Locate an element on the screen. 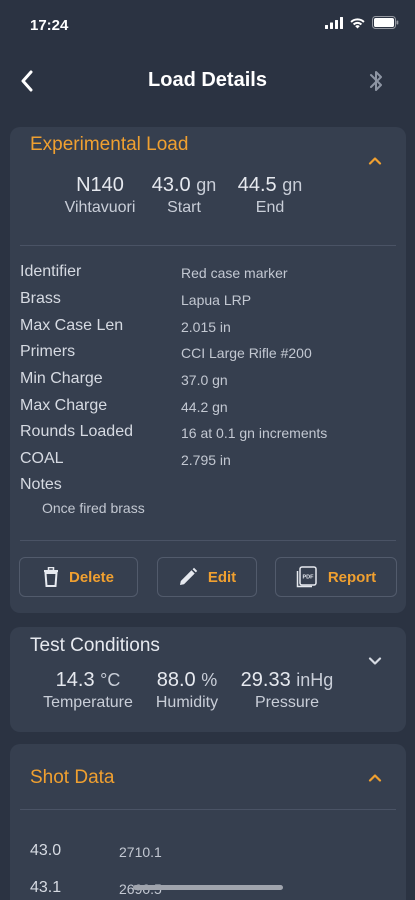 The image size is (415, 900). detail-row: Min Charge 37.0 gn is located at coordinates (208, 383).